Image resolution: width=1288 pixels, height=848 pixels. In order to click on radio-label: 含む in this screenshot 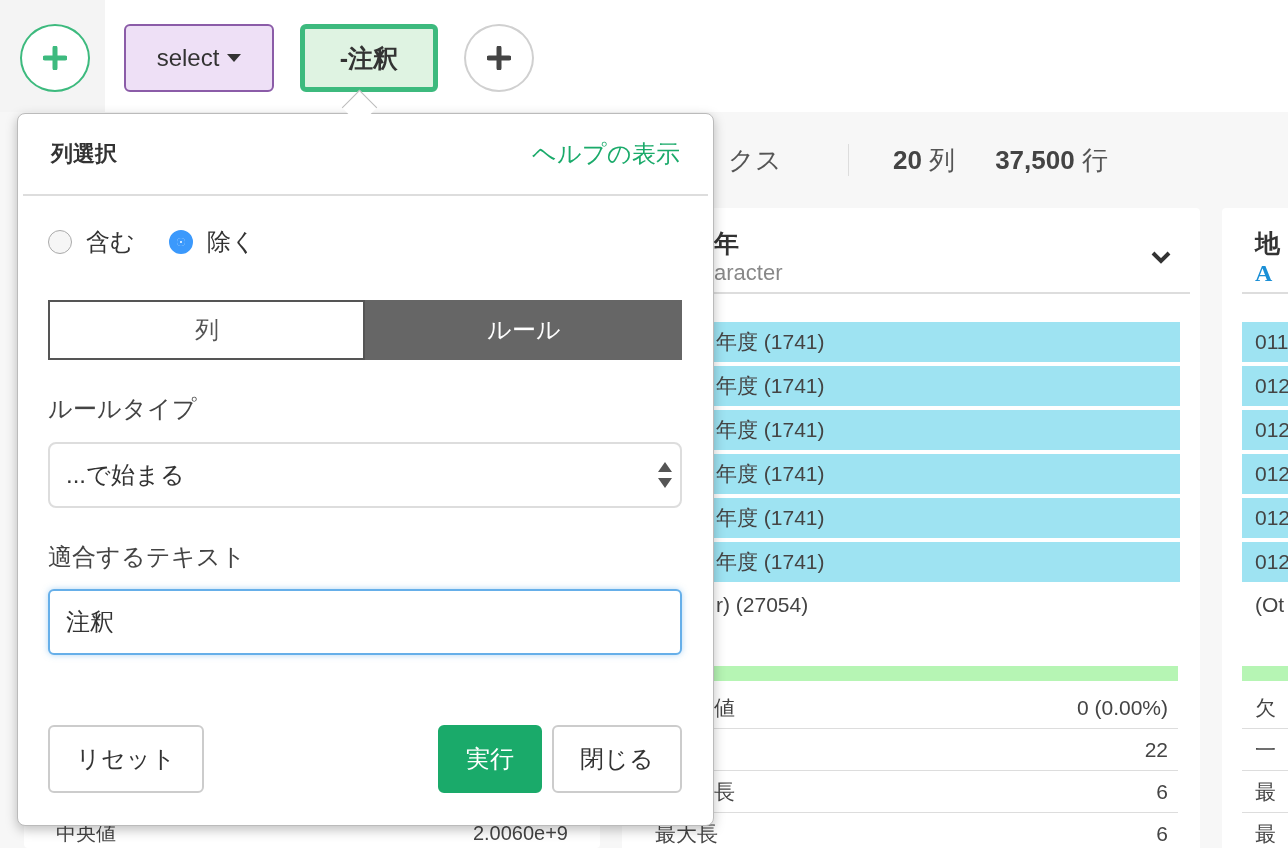, I will do `click(110, 242)`.